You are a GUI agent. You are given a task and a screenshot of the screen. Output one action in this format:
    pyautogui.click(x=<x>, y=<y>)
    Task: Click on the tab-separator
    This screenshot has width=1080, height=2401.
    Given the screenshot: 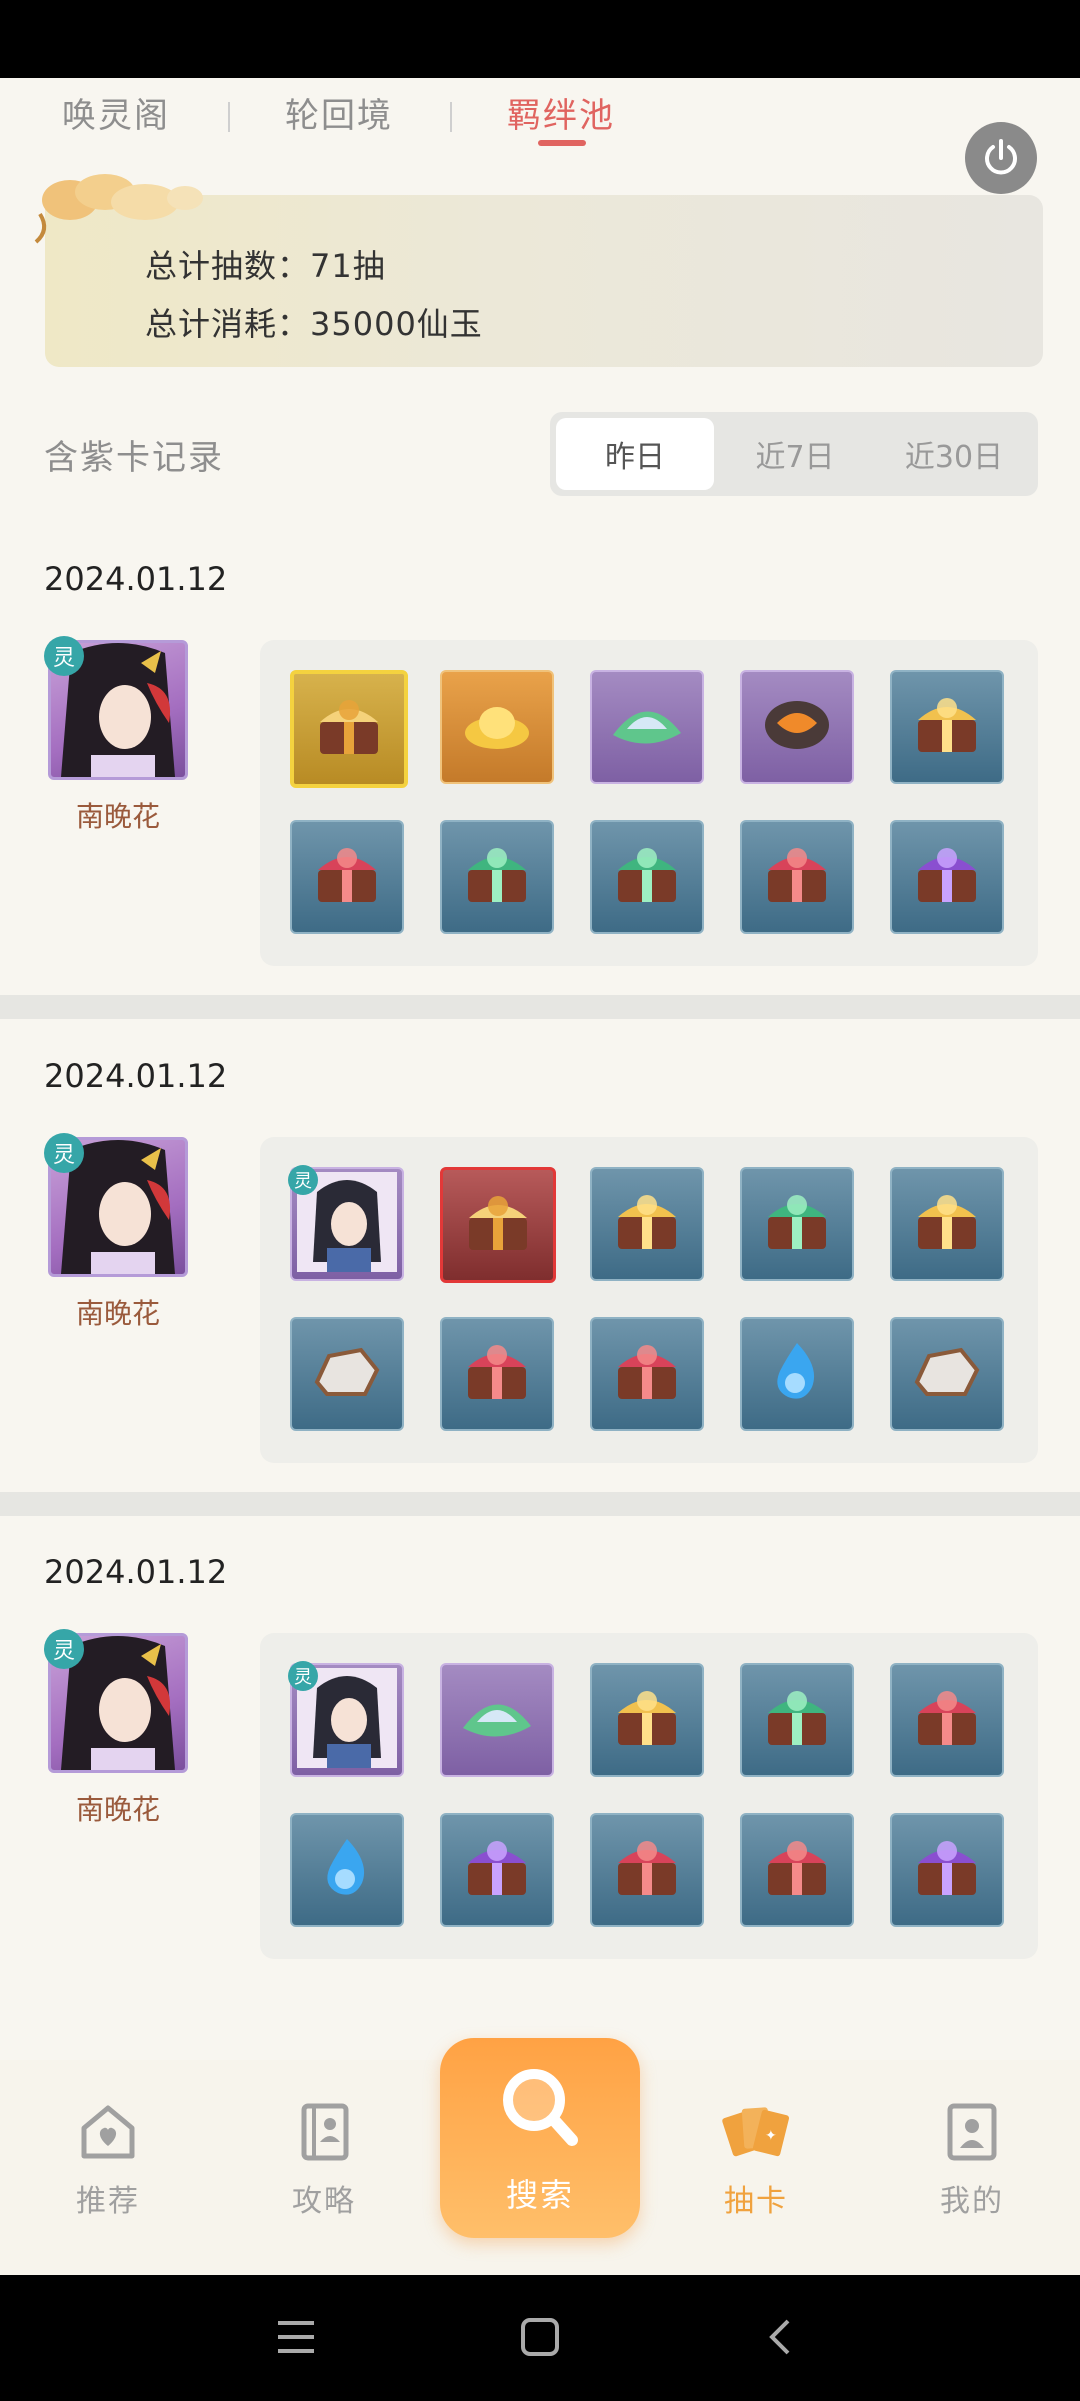 What is the action you would take?
    pyautogui.click(x=229, y=117)
    